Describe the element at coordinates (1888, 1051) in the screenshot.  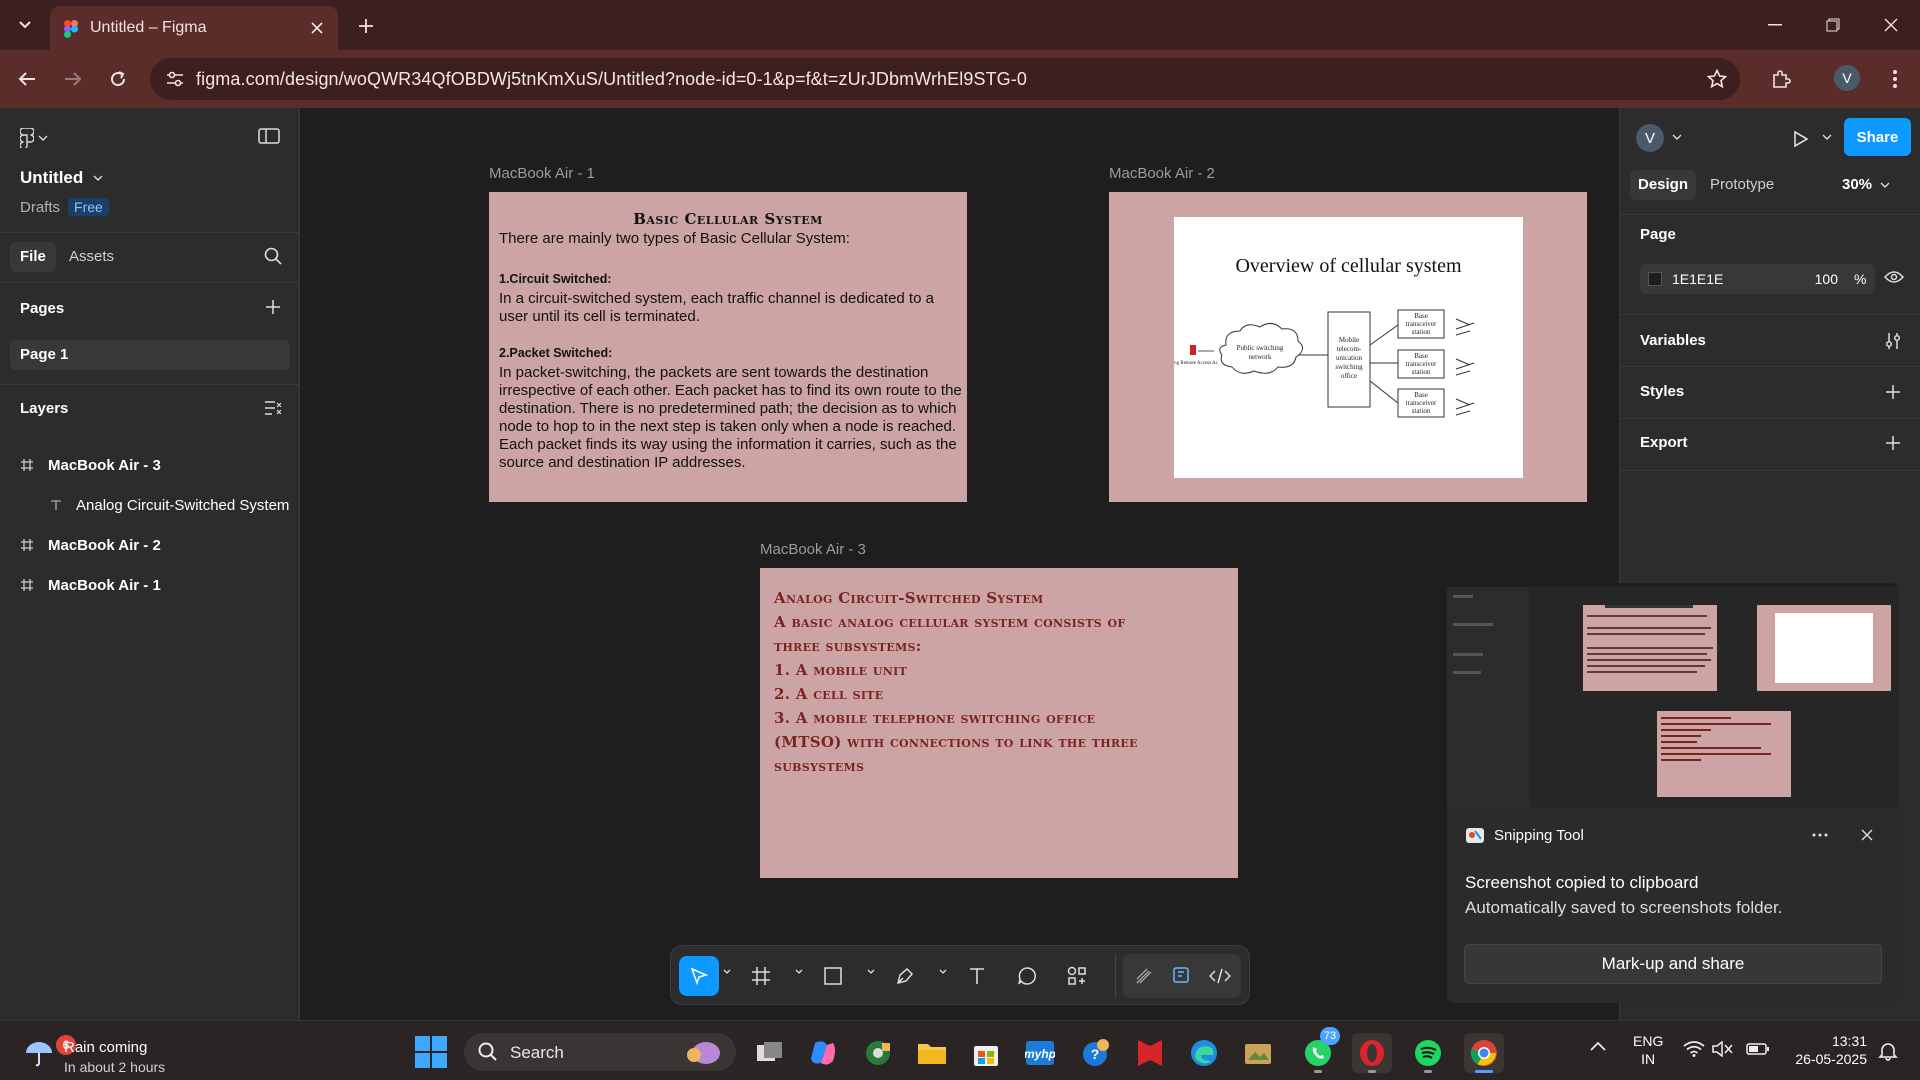
I see `notification-bell-icon` at that location.